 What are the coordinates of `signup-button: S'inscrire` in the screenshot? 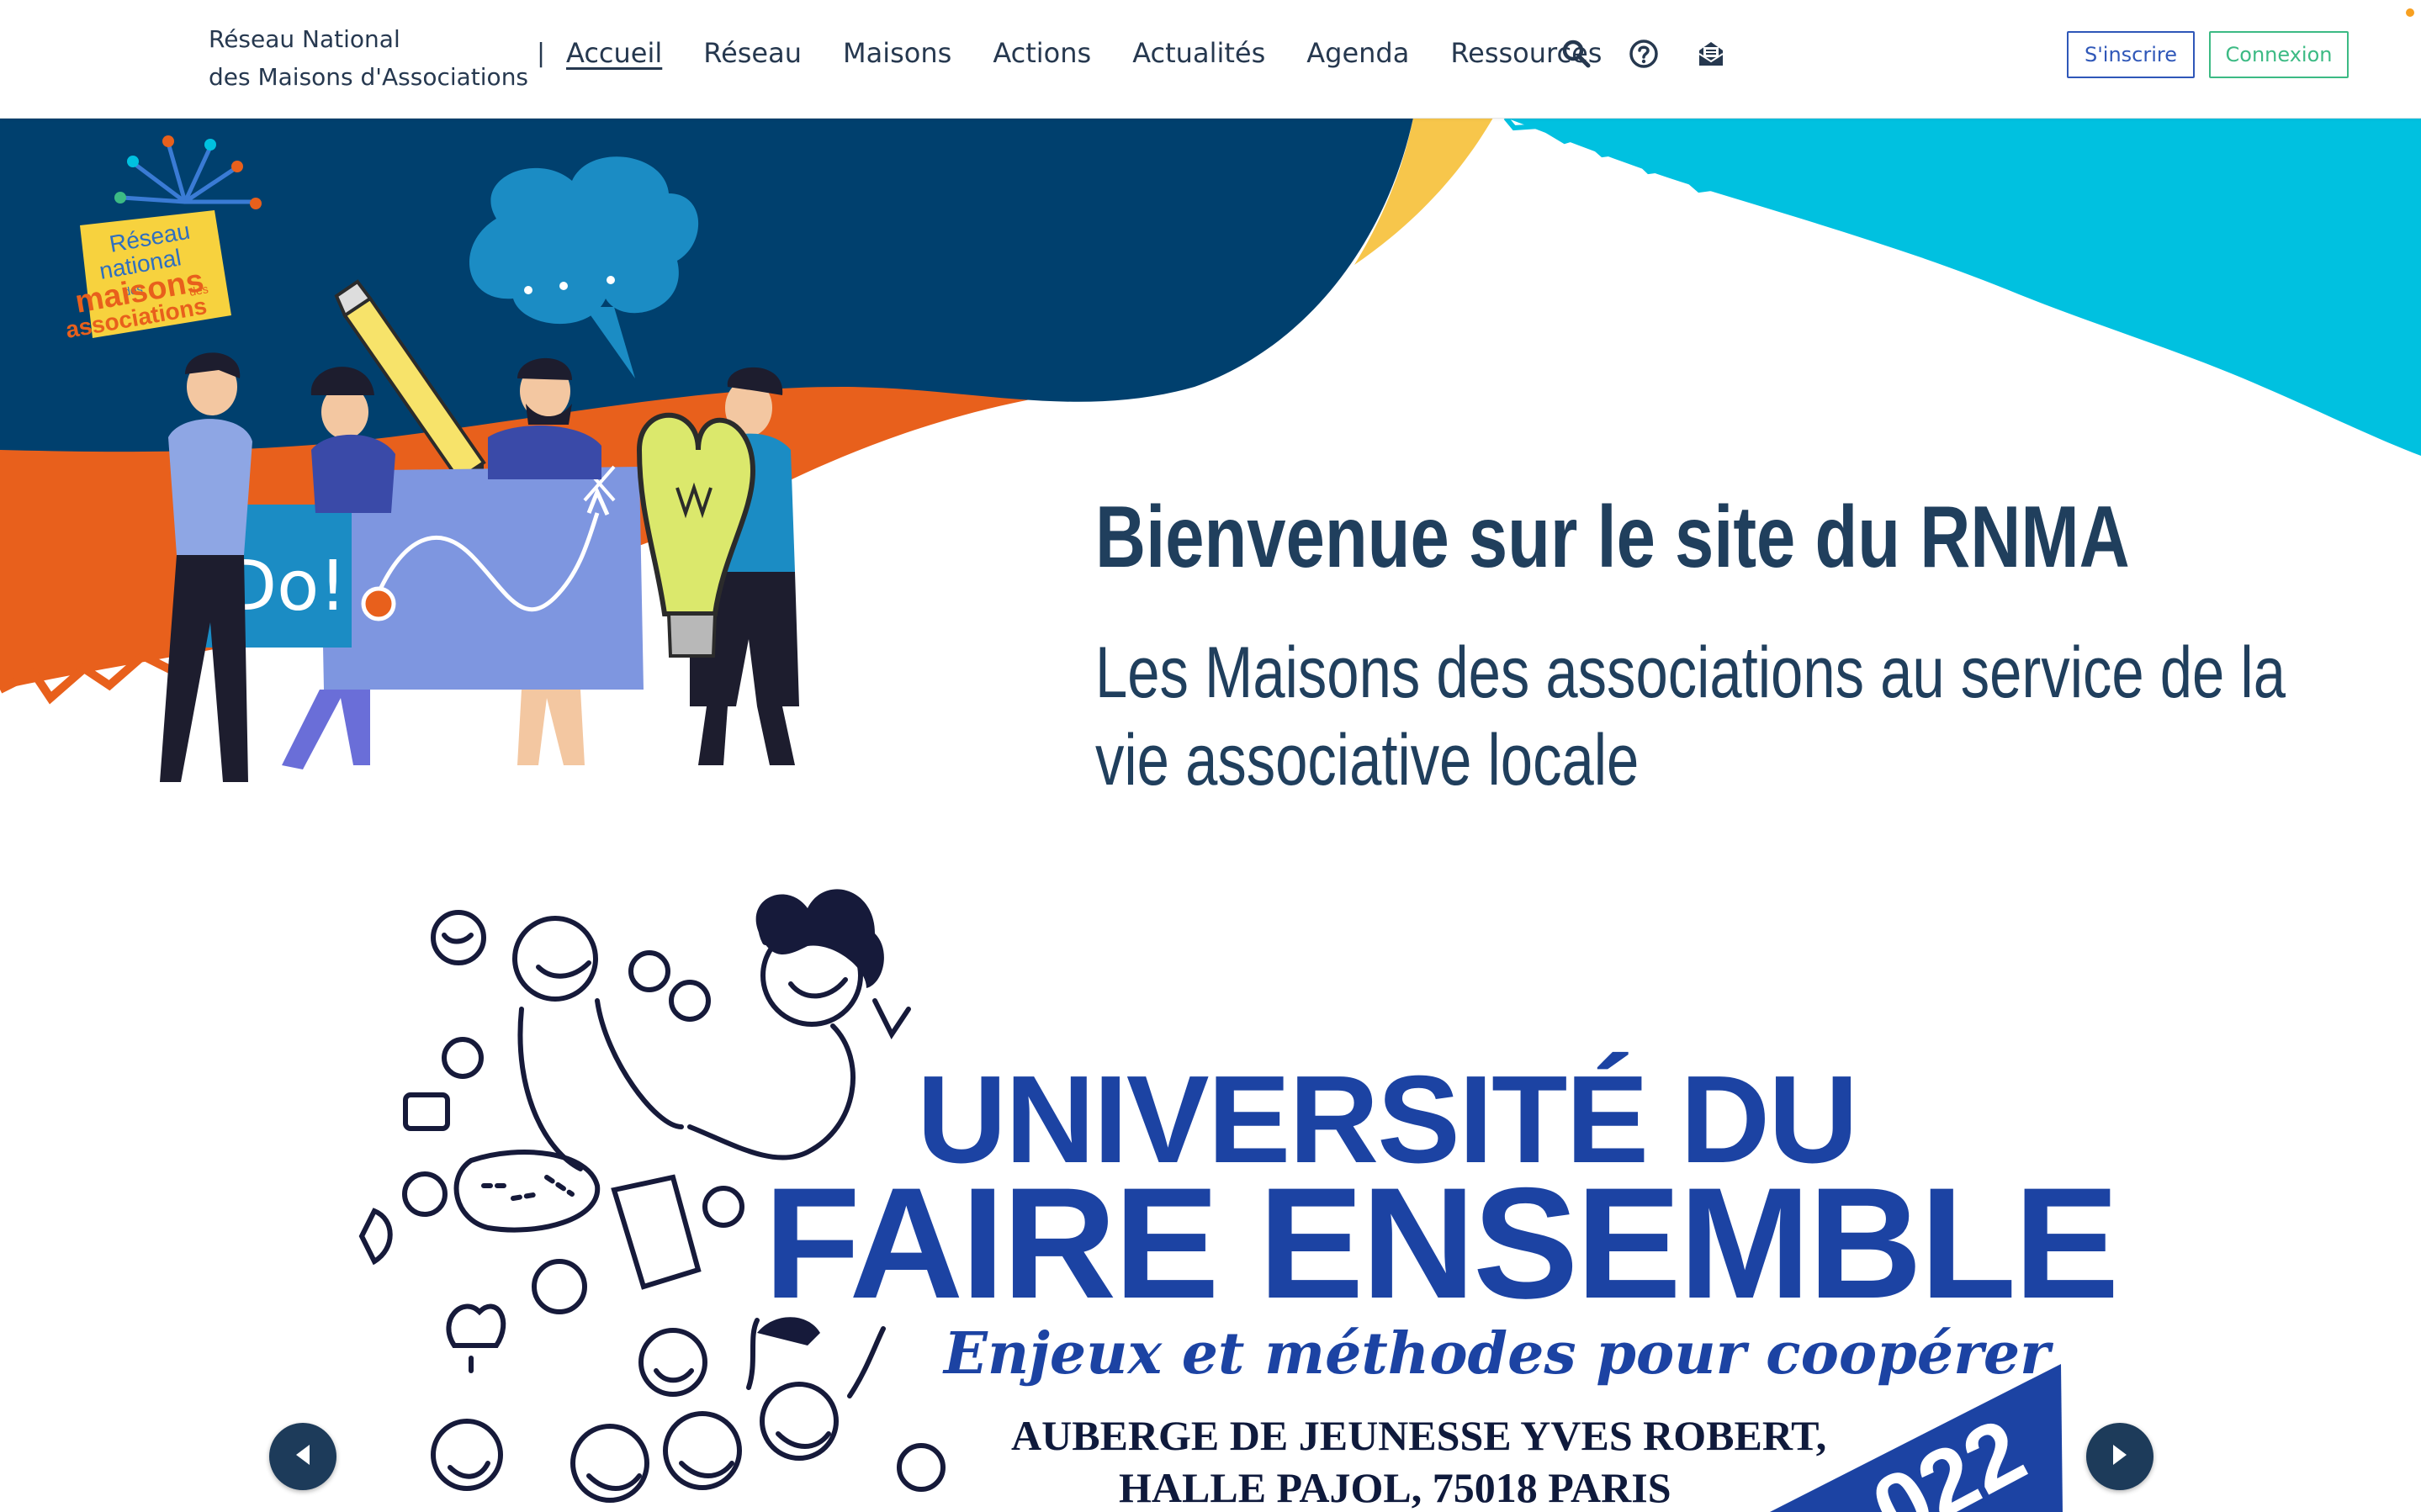 It's located at (2131, 54).